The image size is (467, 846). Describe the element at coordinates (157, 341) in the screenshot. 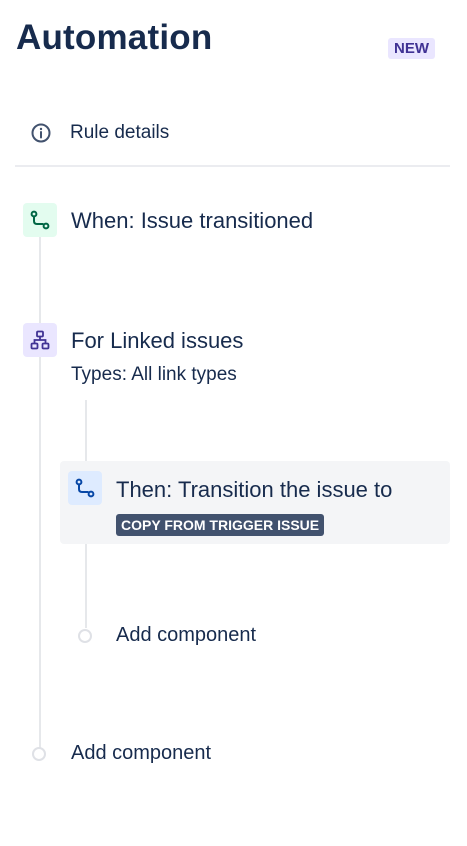

I see `branch-title: For Linked issues` at that location.